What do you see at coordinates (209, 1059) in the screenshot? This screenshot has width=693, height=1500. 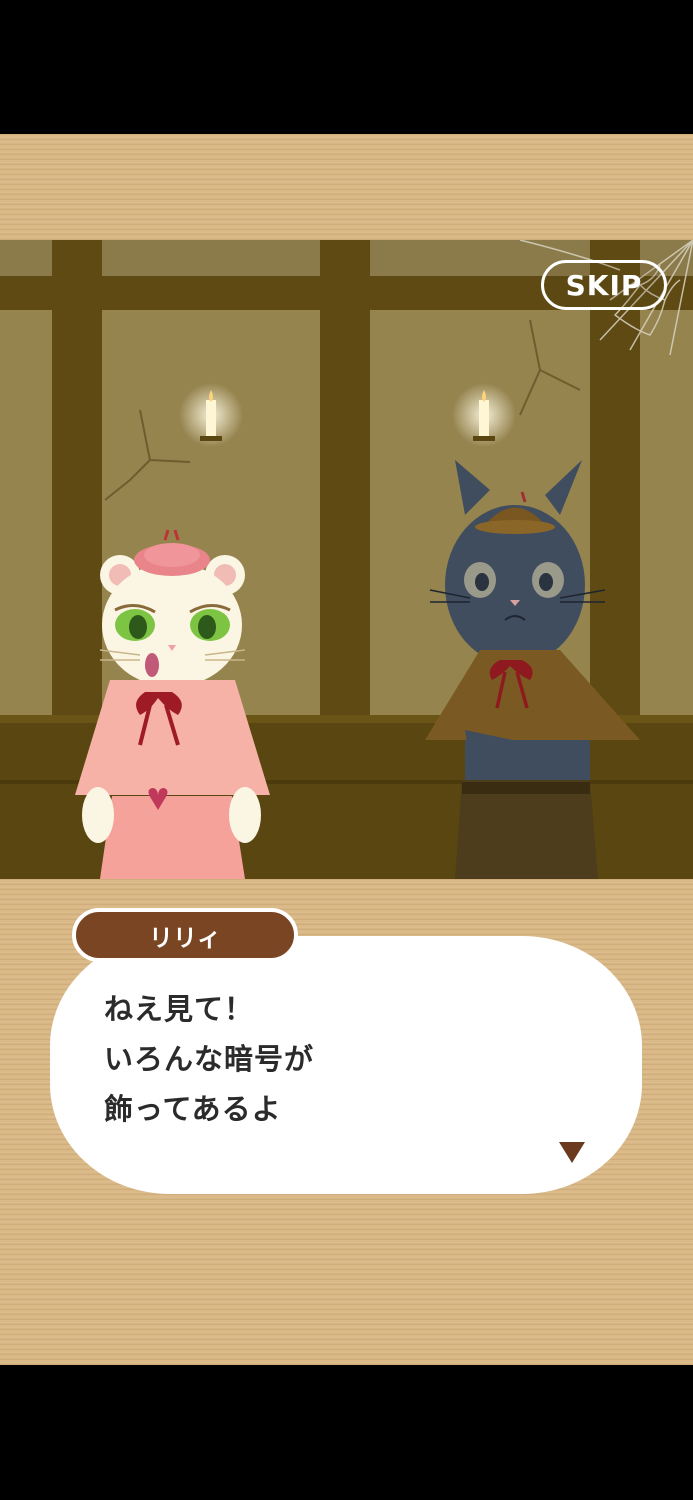 I see `dialogue-line-2: いろんな暗号が` at bounding box center [209, 1059].